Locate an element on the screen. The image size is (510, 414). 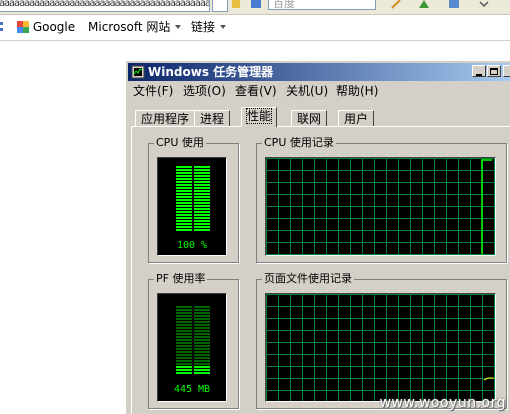
cpu-usage-group: CPU 使用 100 % is located at coordinates (193, 199).